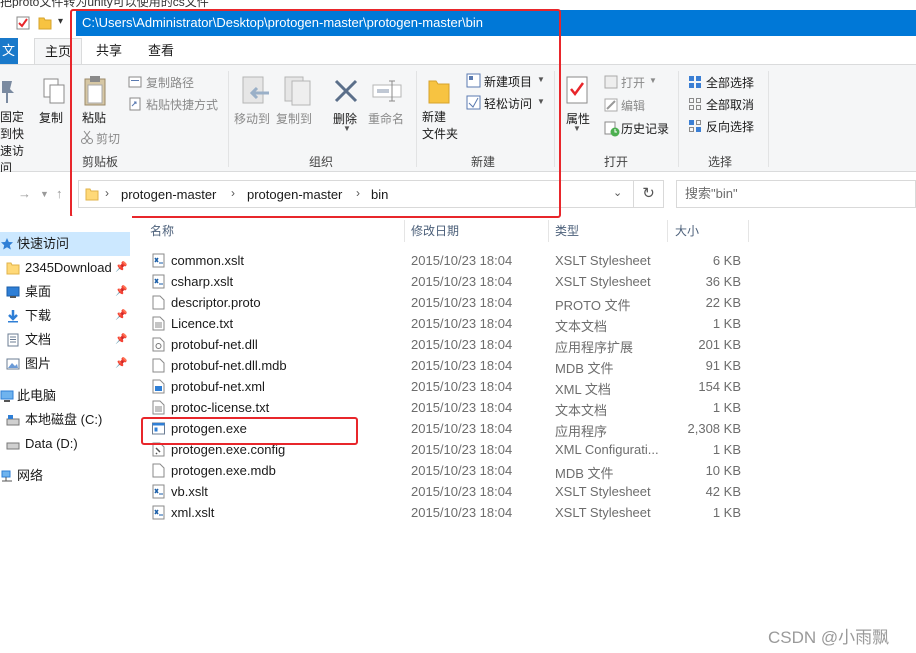  Describe the element at coordinates (65, 23) in the screenshot. I see `customize-quick-access-icon: ▾` at that location.